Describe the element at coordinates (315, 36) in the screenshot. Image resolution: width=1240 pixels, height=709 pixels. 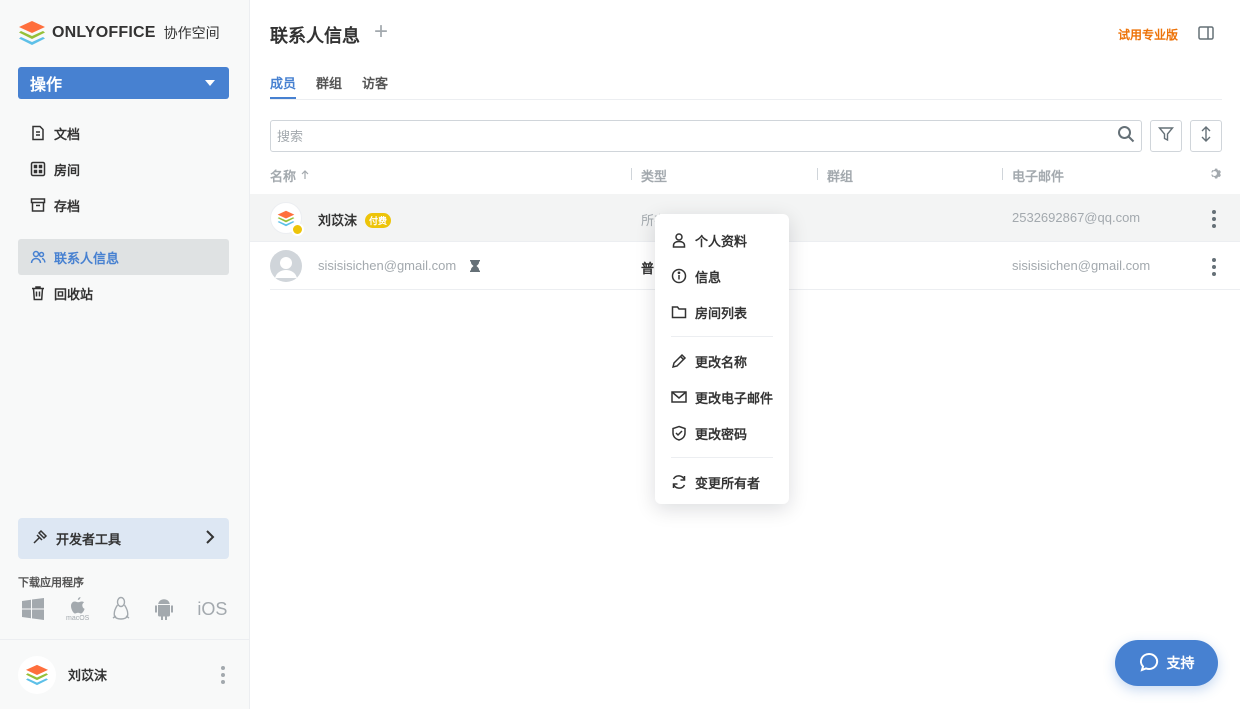
I see `page-title: 联系人信息` at that location.